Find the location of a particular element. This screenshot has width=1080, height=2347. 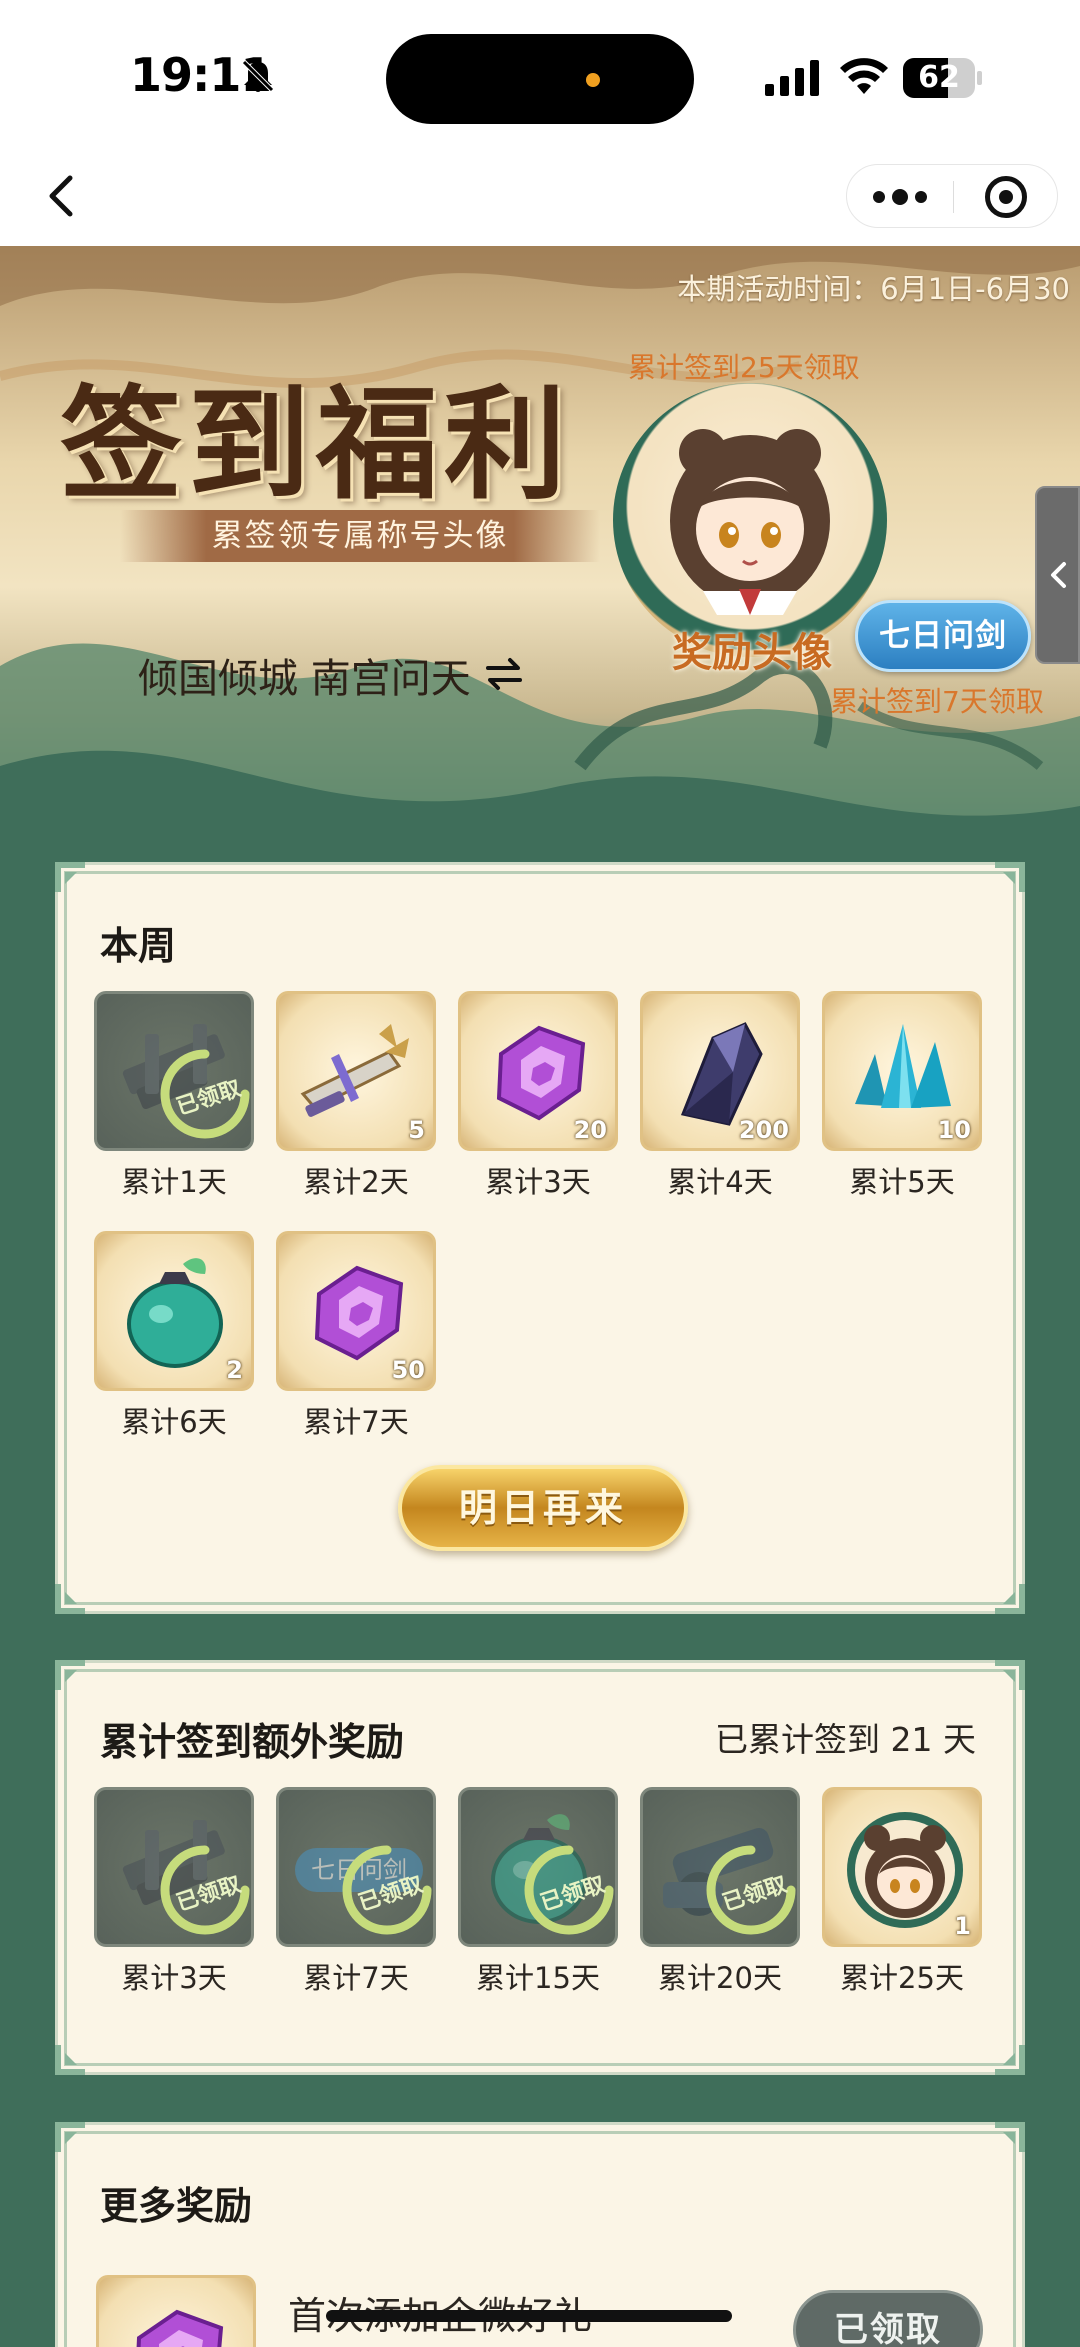

close-mini-program-button is located at coordinates (1006, 197).